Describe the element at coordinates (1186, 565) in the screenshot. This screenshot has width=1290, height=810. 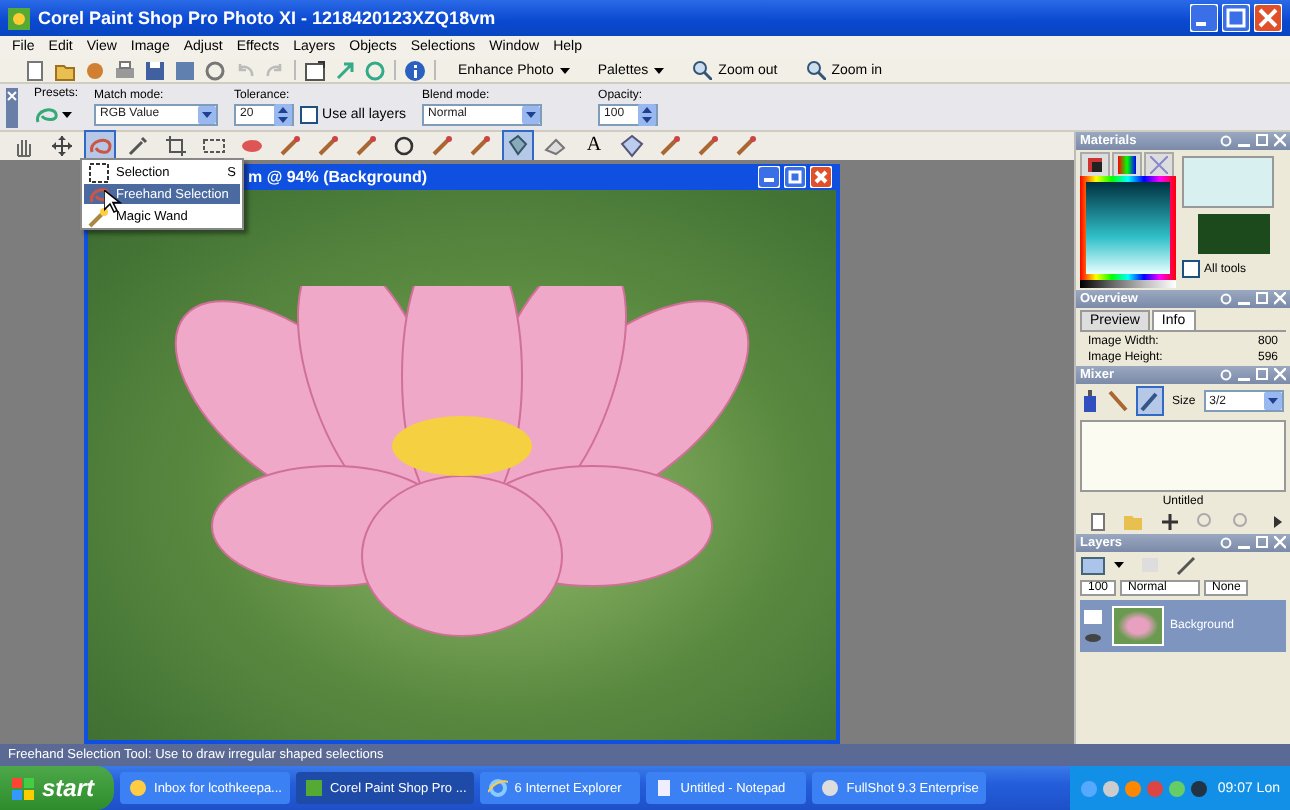
I see `pencil-icon` at that location.